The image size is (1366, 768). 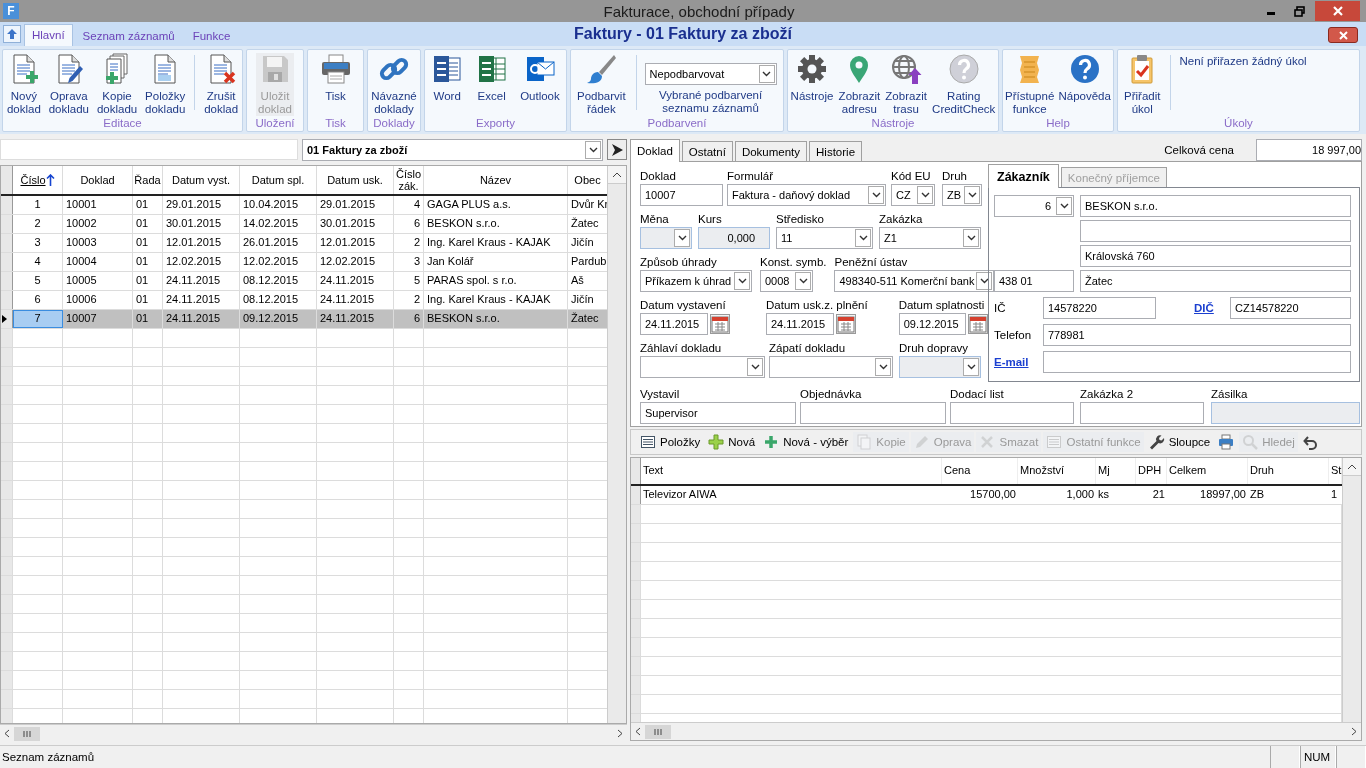 What do you see at coordinates (906, 69) in the screenshot?
I see `globe-arrow-icon` at bounding box center [906, 69].